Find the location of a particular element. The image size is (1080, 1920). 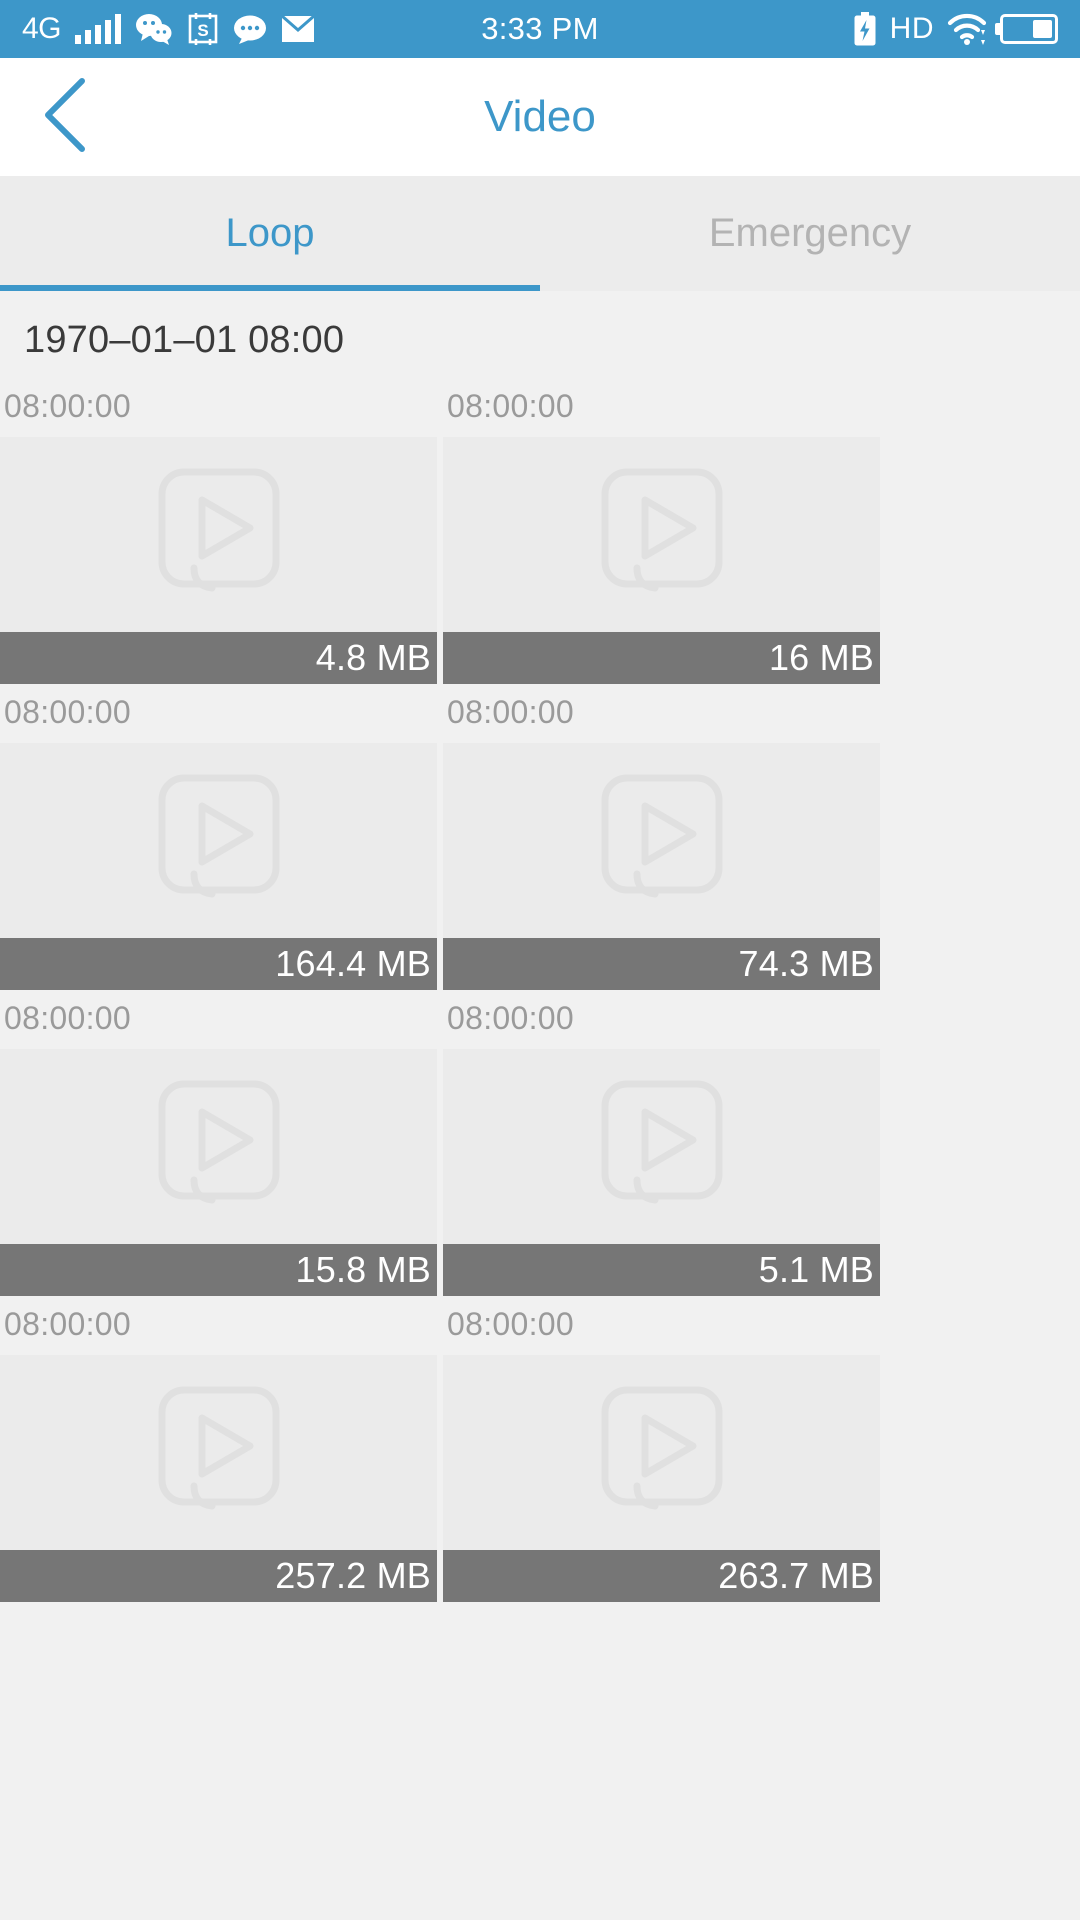

page-title: Video is located at coordinates (540, 116).